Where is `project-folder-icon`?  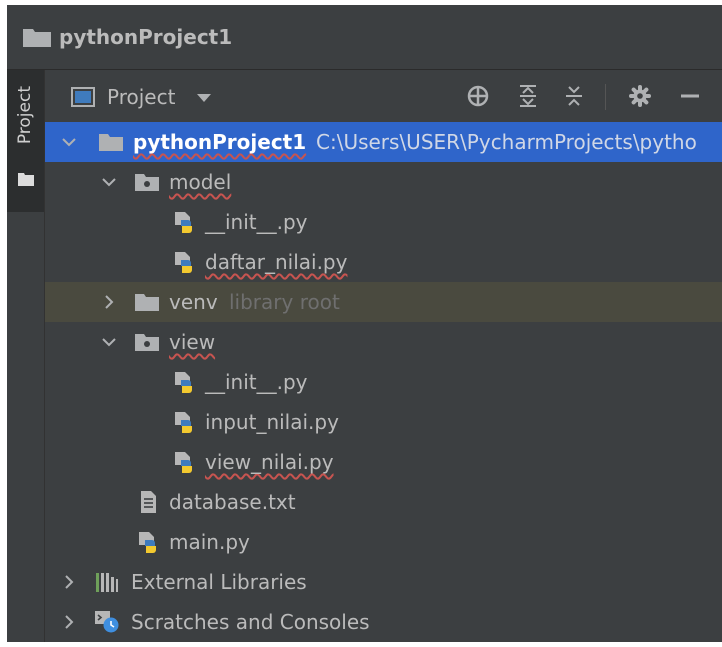
project-folder-icon is located at coordinates (37, 38).